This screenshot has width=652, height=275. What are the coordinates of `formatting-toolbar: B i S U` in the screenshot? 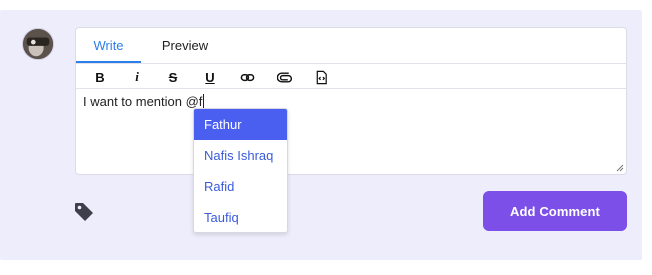 It's located at (351, 76).